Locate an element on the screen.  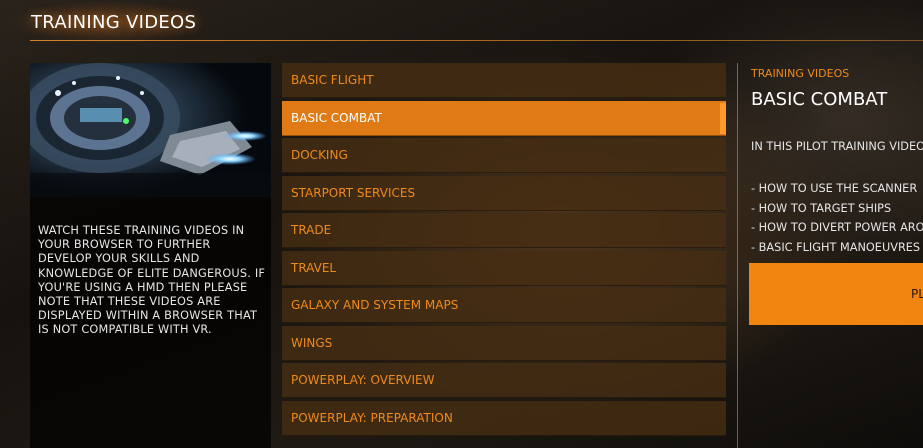
menu-item: TRADE is located at coordinates (504, 230).